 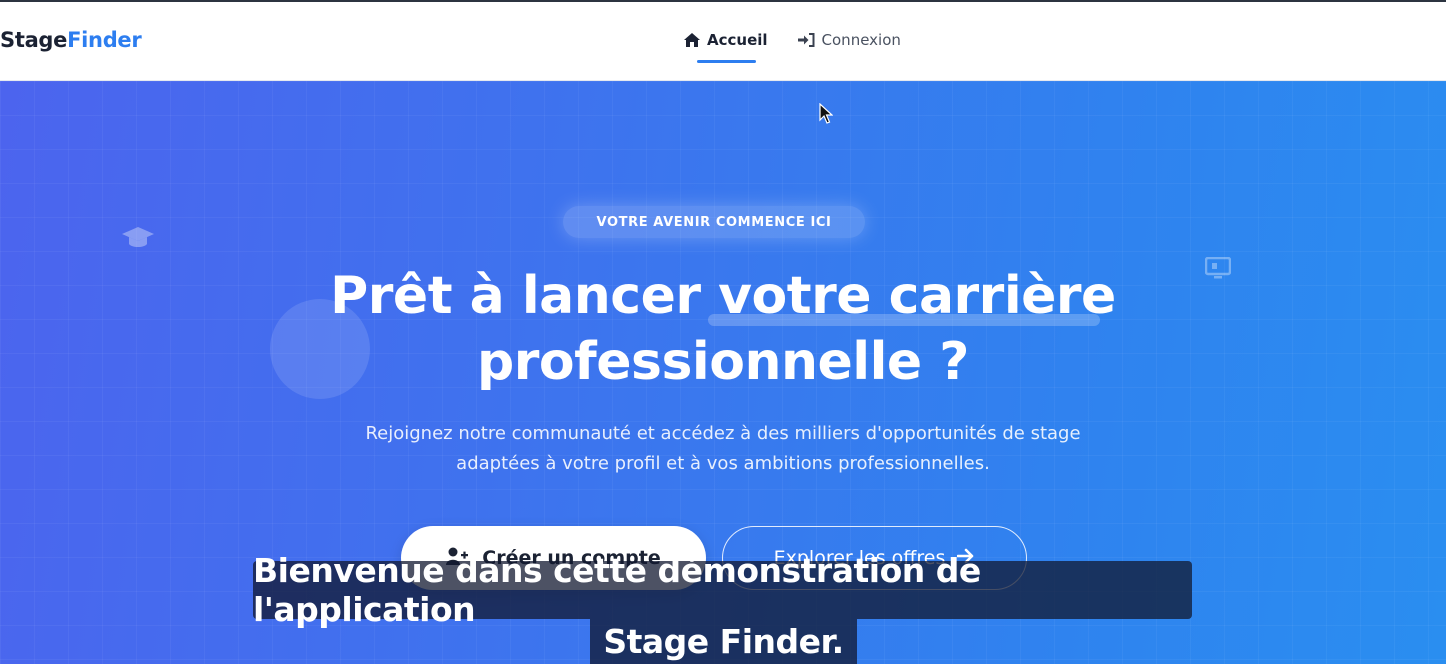 I want to click on nav-item-connexion-label: Connexion, so click(x=861, y=40).